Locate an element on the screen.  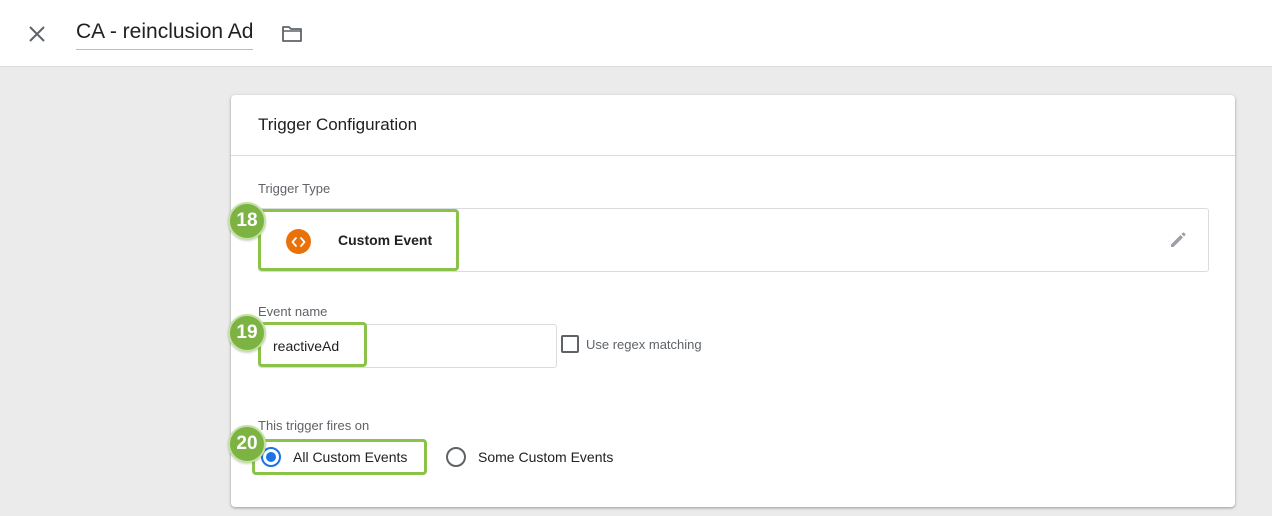
regex-label: Use regex matching is located at coordinates (644, 344).